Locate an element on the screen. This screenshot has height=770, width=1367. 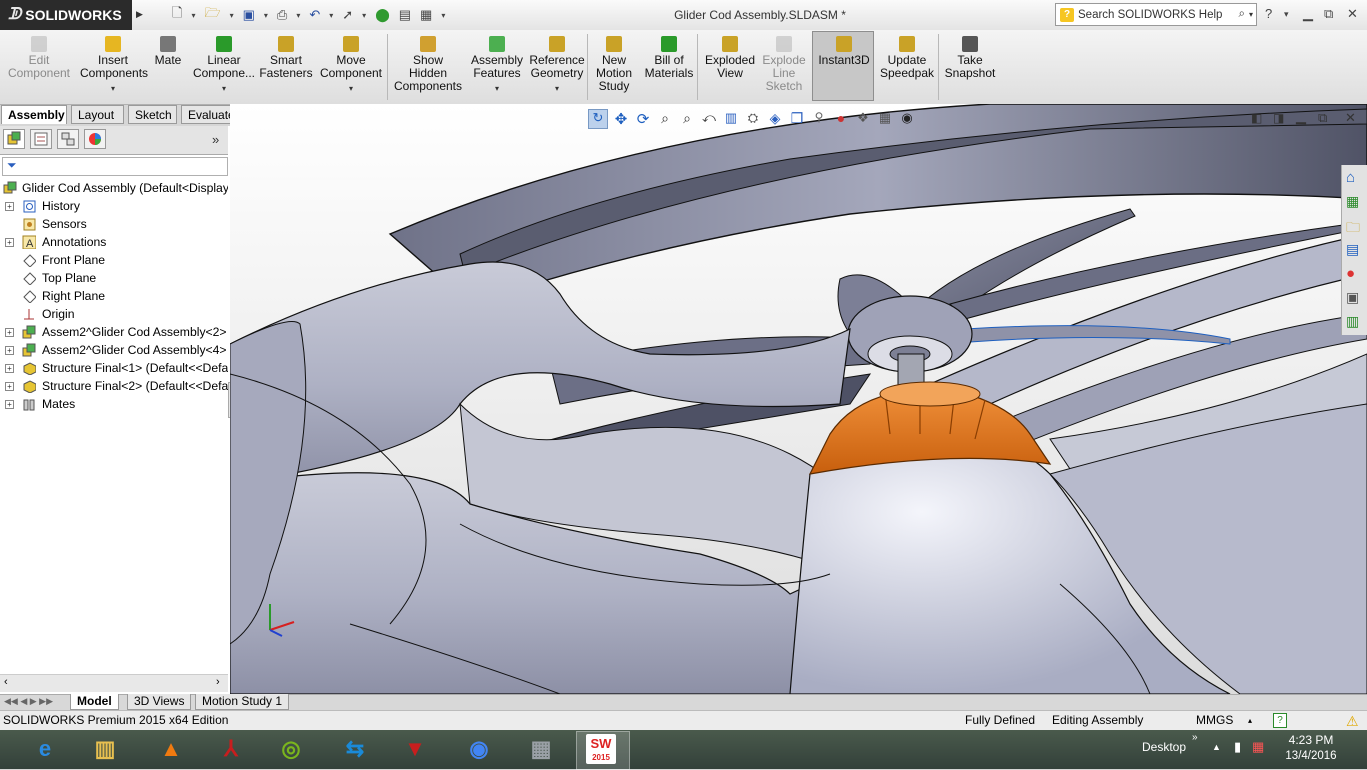
tree-item-annotations: + A Annotations is located at coordinates (114, 242).